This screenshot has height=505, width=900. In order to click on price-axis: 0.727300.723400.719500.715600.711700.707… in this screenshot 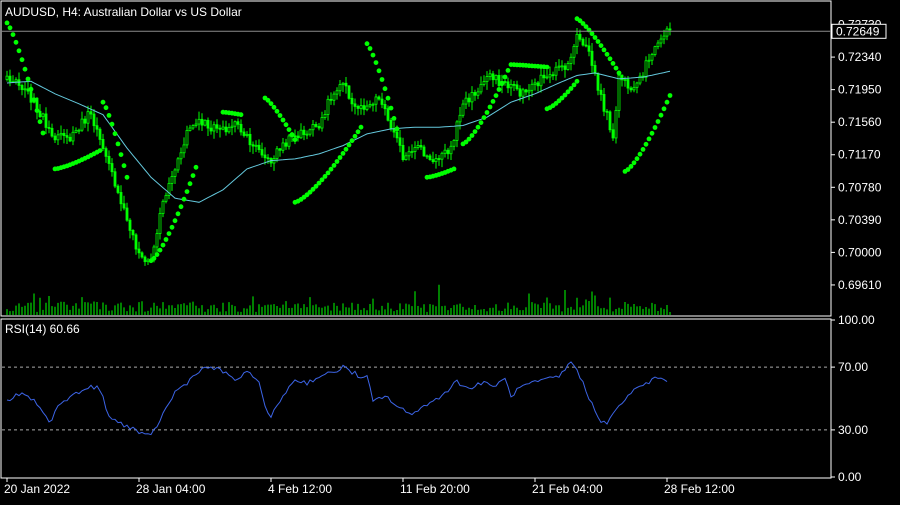, I will do `click(859, 155)`.